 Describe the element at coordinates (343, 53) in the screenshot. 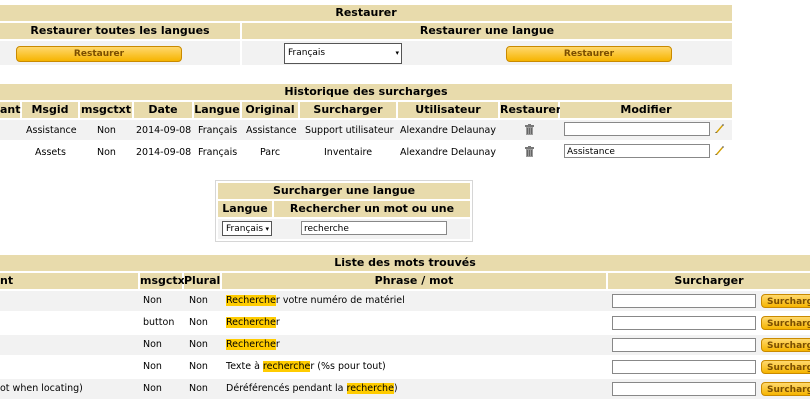

I see `restore-language-select: Français ▾` at that location.